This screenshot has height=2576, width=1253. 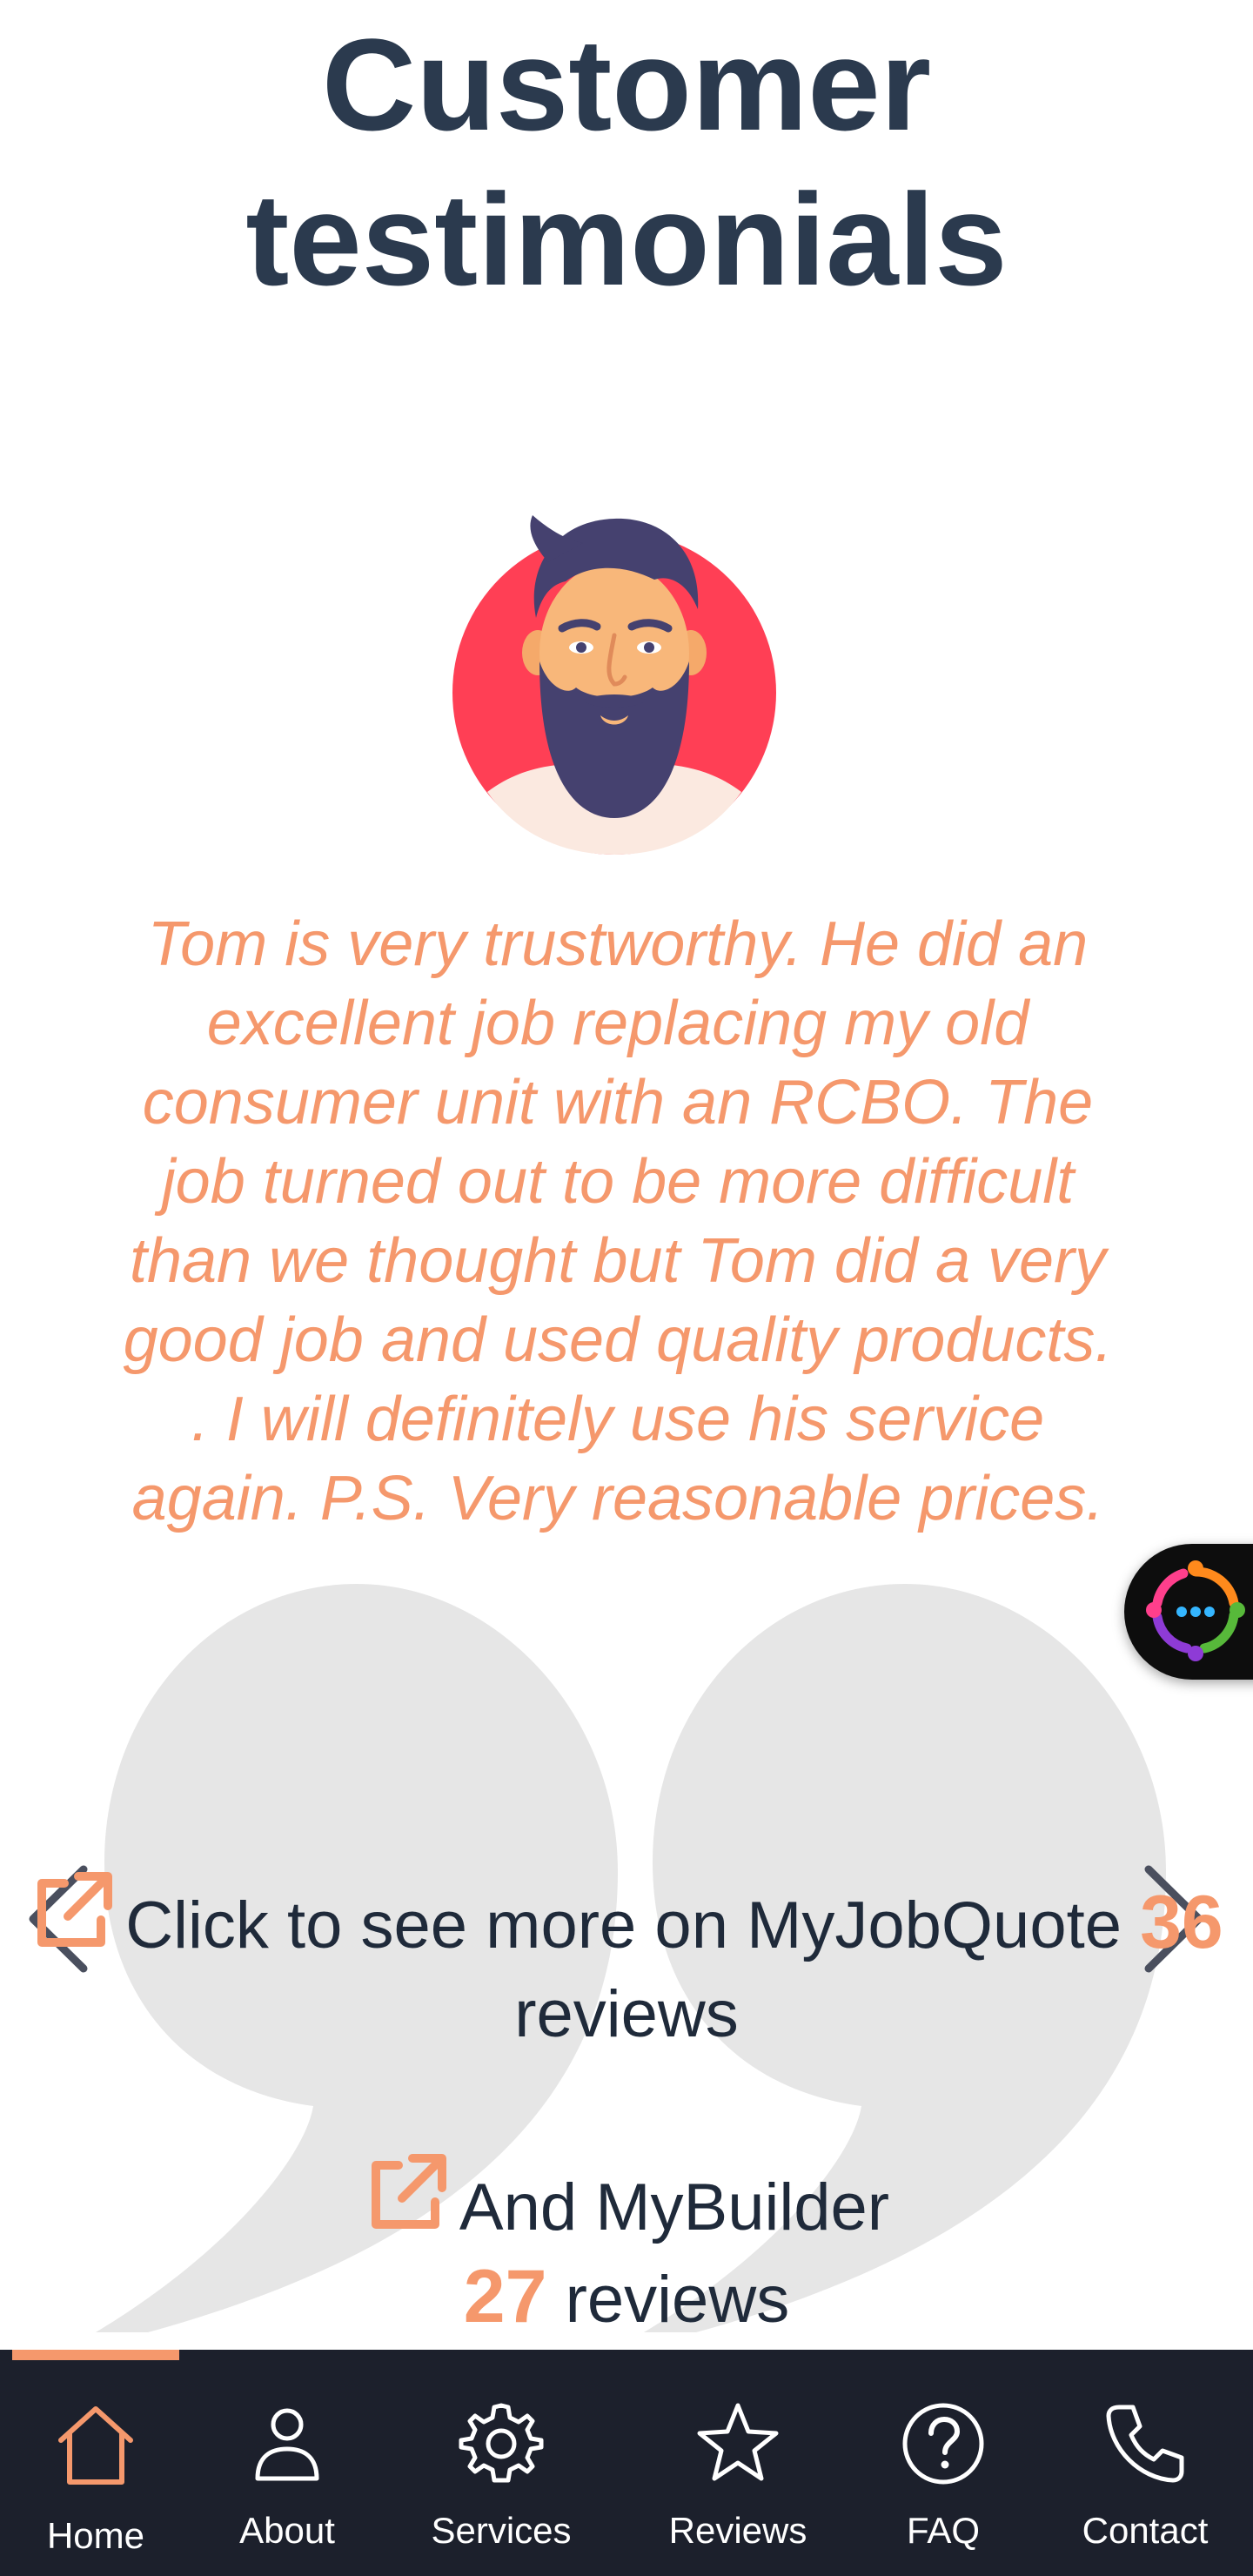 I want to click on nav-services: Services, so click(x=501, y=2463).